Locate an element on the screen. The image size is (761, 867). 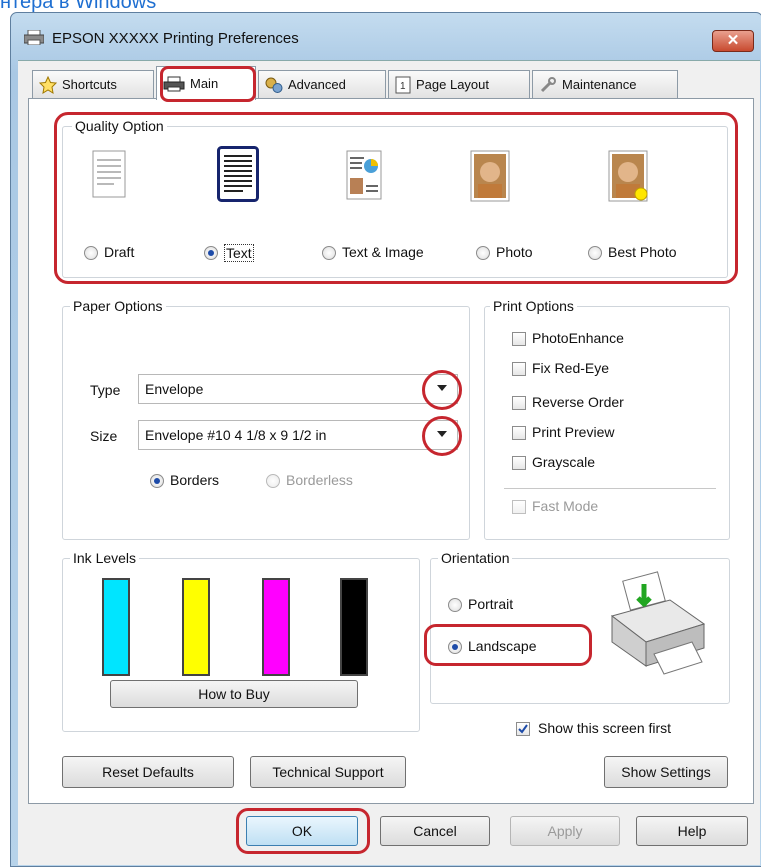
yellow-ink-bar is located at coordinates (196, 627).